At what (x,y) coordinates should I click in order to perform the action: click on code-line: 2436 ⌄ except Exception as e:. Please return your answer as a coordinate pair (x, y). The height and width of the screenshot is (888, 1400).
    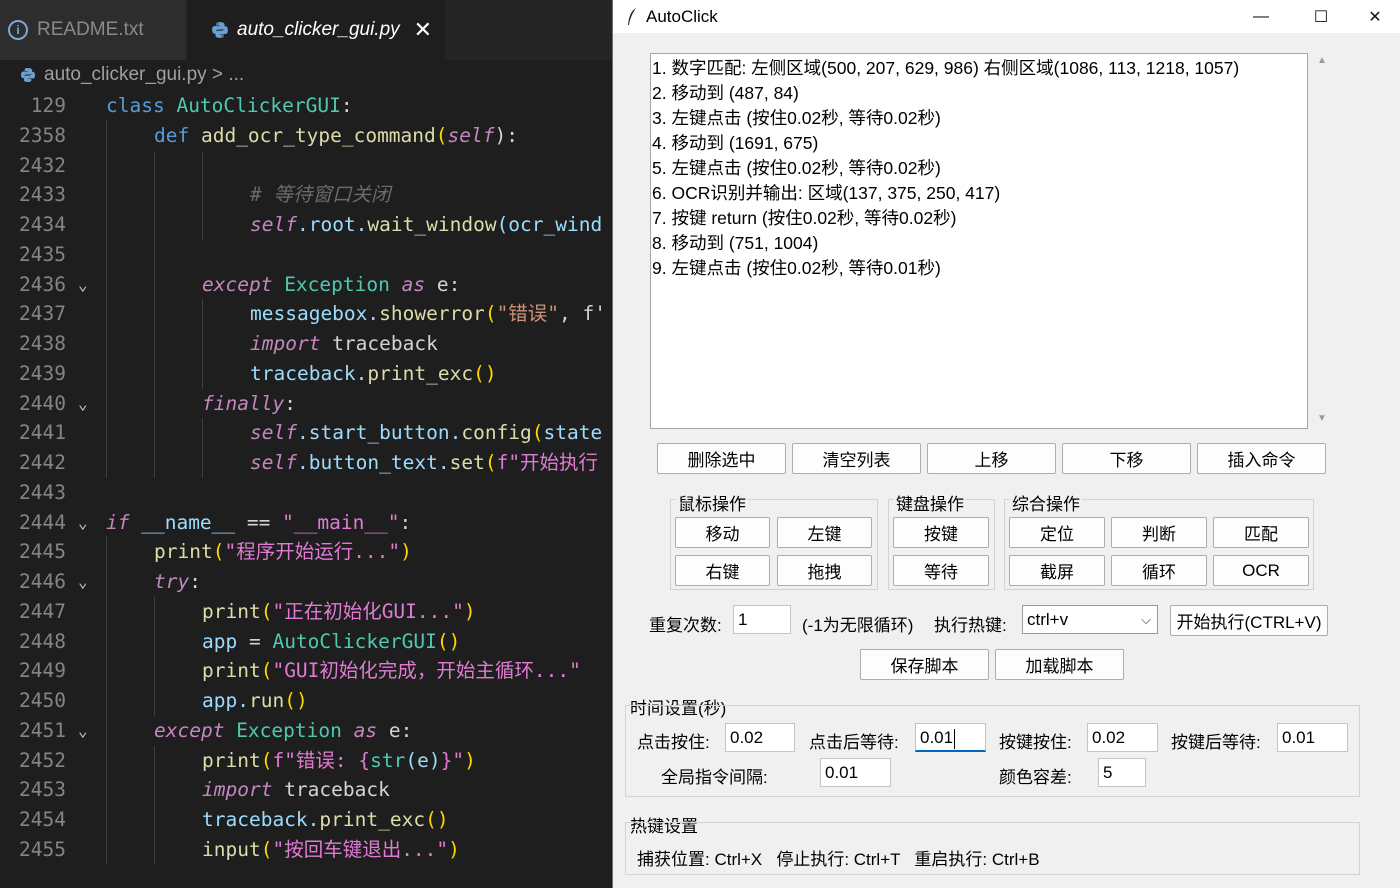
    Looking at the image, I should click on (306, 284).